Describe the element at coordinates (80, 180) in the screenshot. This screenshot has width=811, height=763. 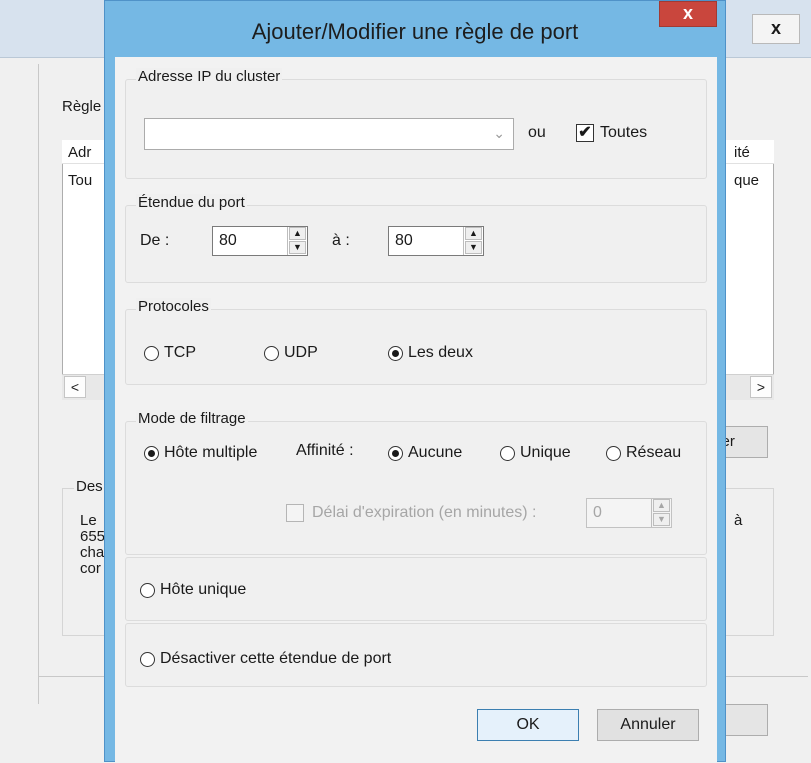
I see `parent-list-row-left: Tou` at that location.